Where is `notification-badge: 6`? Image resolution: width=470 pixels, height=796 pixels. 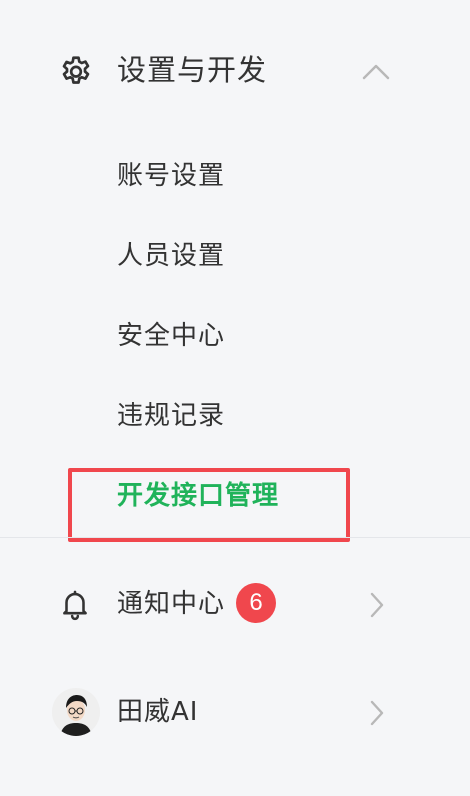
notification-badge: 6 is located at coordinates (256, 603).